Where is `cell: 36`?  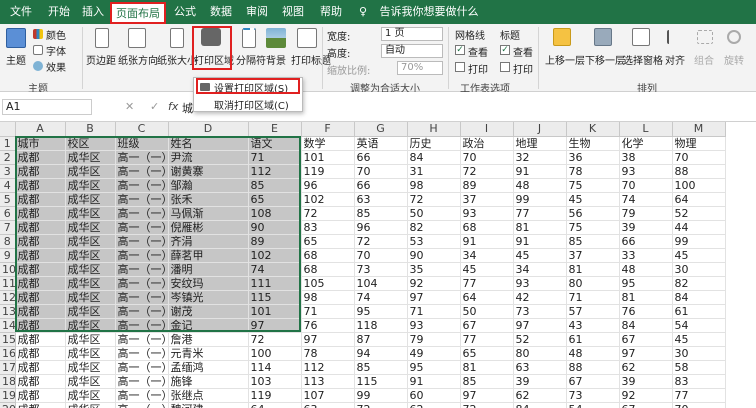
cell: 36 is located at coordinates (593, 157).